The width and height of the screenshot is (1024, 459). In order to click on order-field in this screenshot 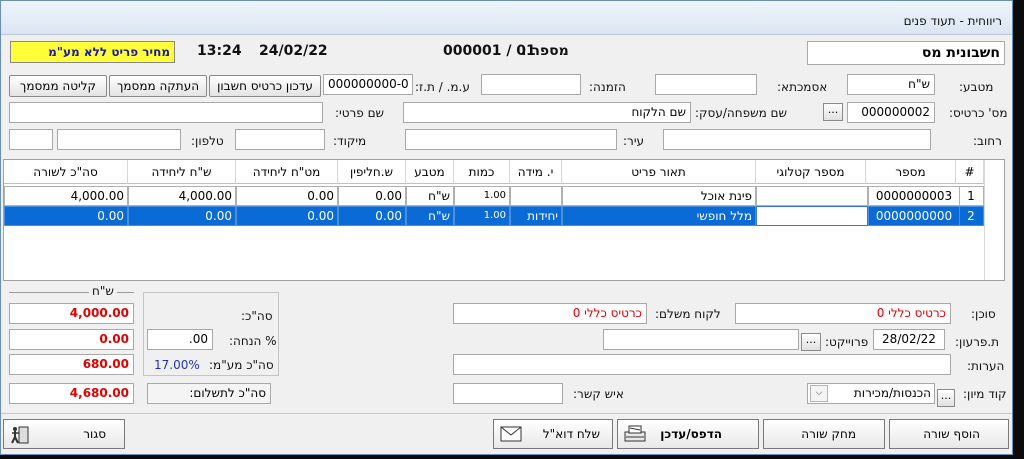, I will do `click(531, 84)`.